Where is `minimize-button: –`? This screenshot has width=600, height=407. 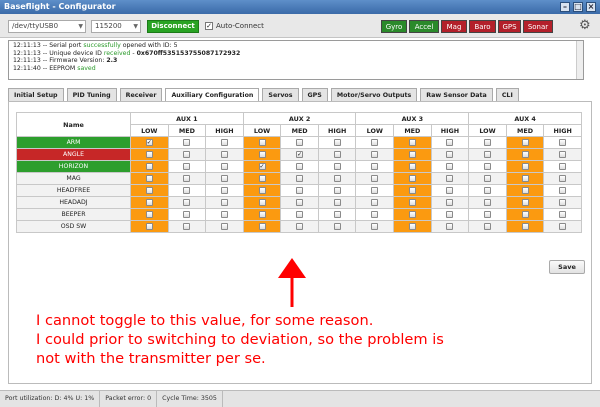
minimize-button: – is located at coordinates (565, 7).